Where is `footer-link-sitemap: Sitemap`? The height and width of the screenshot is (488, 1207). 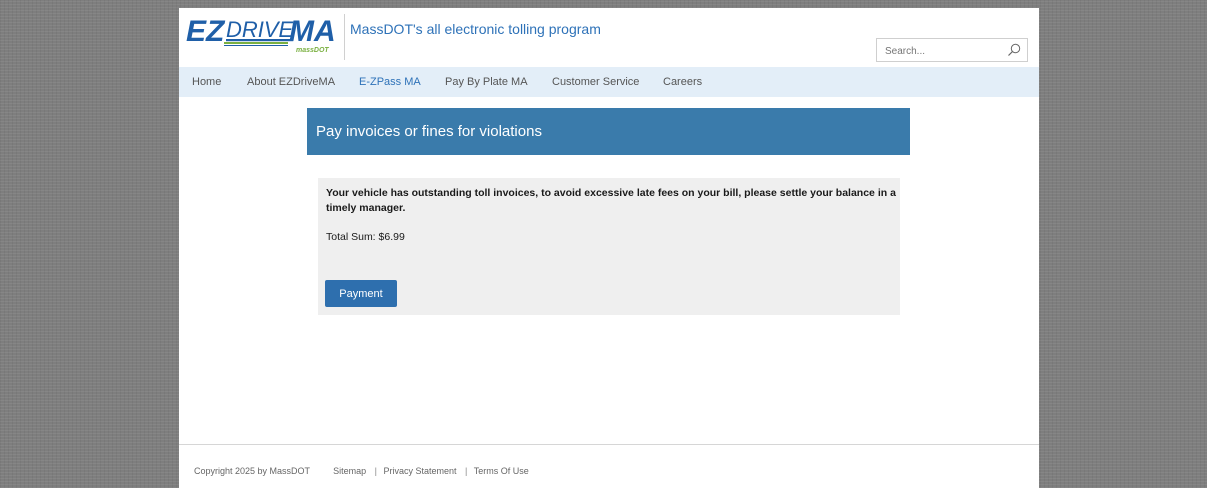 footer-link-sitemap: Sitemap is located at coordinates (349, 471).